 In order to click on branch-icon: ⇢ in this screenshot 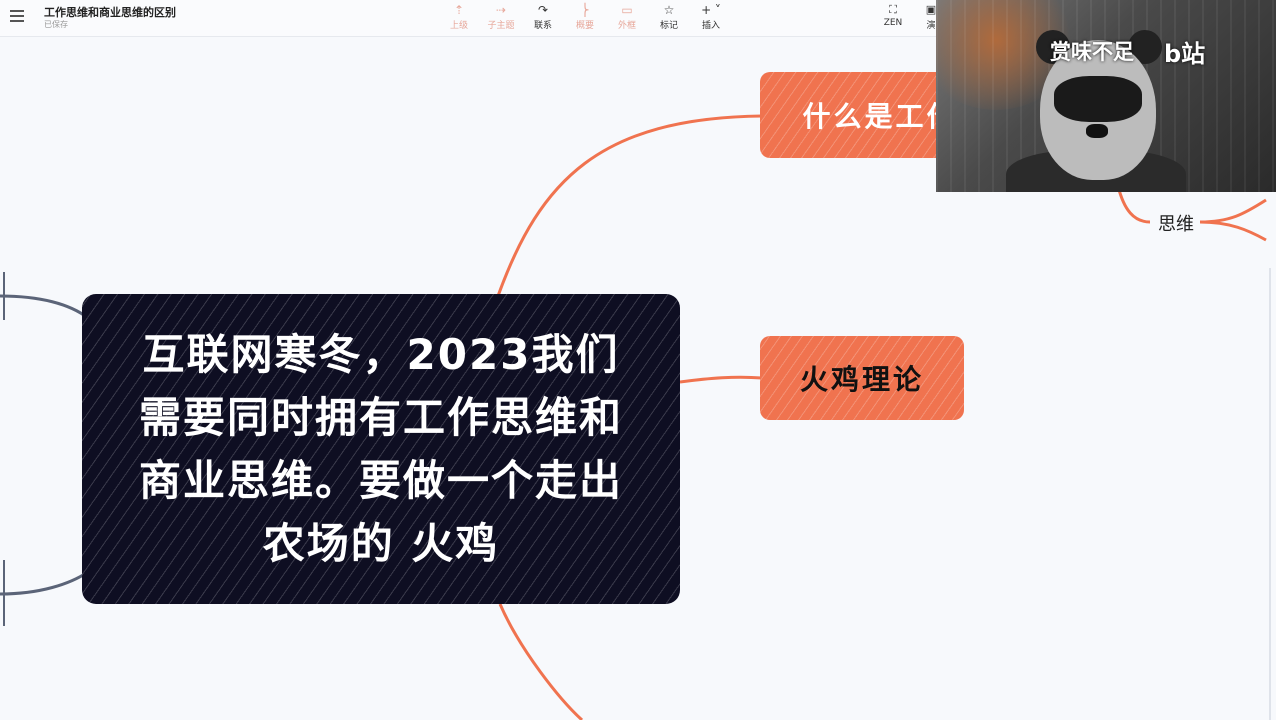, I will do `click(501, 10)`.